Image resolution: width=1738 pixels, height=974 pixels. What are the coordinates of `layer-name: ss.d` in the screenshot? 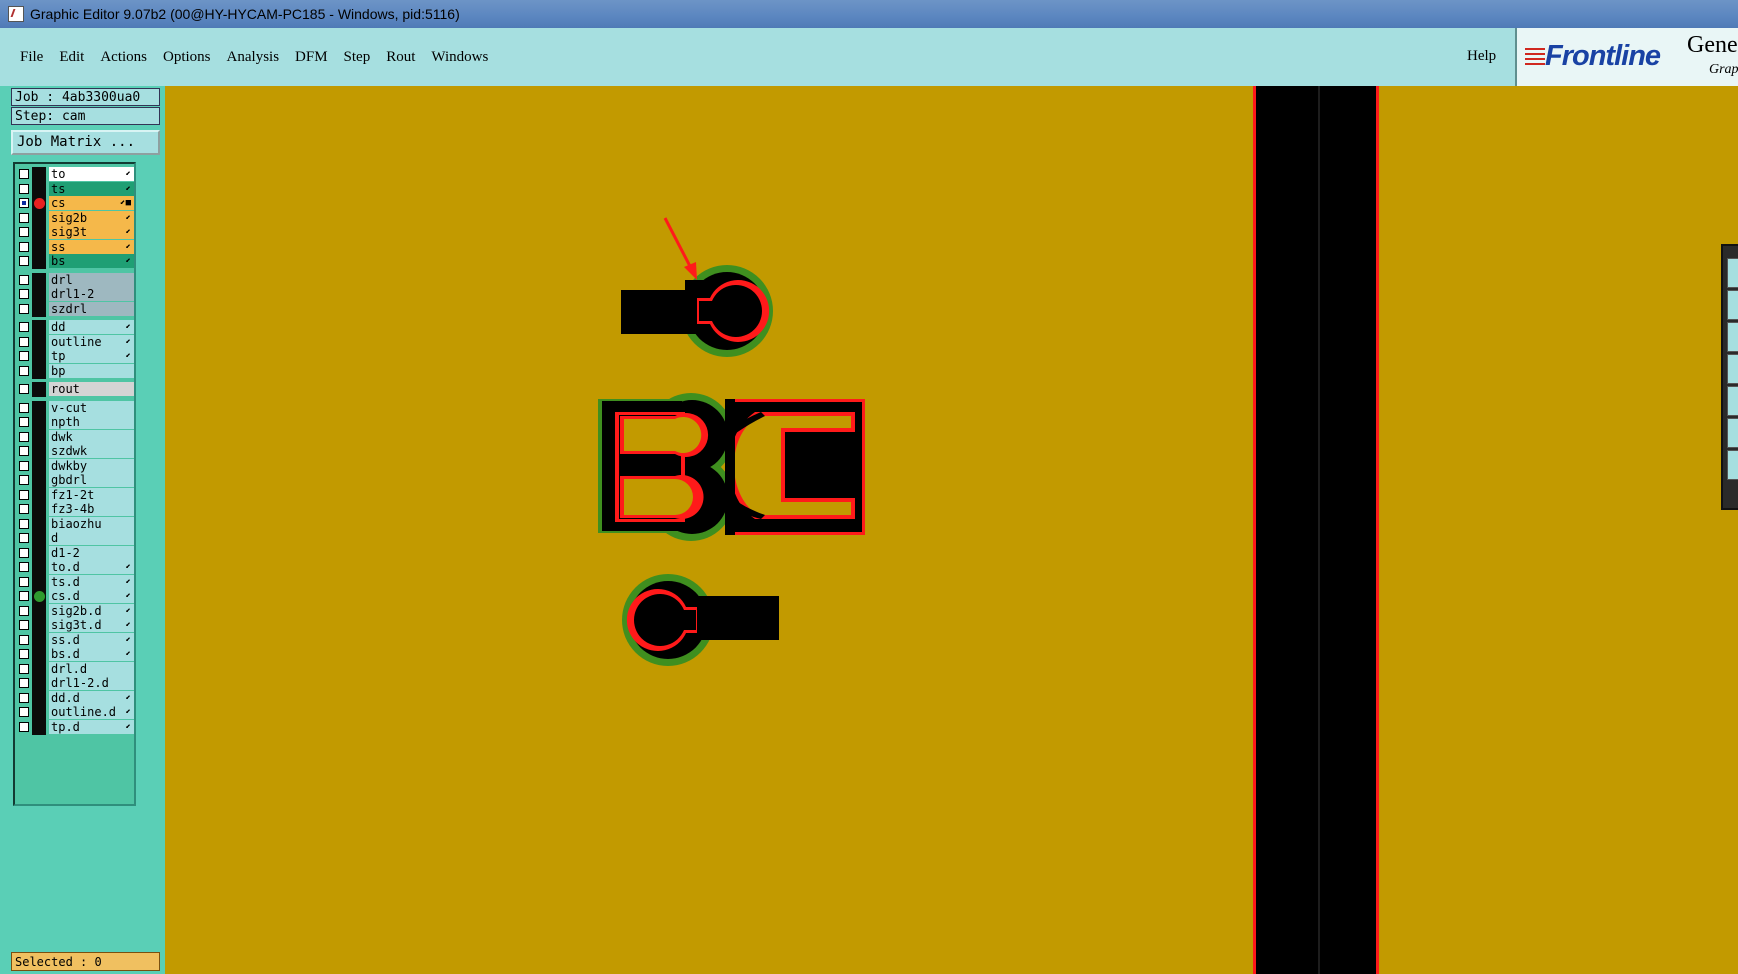 It's located at (91, 639).